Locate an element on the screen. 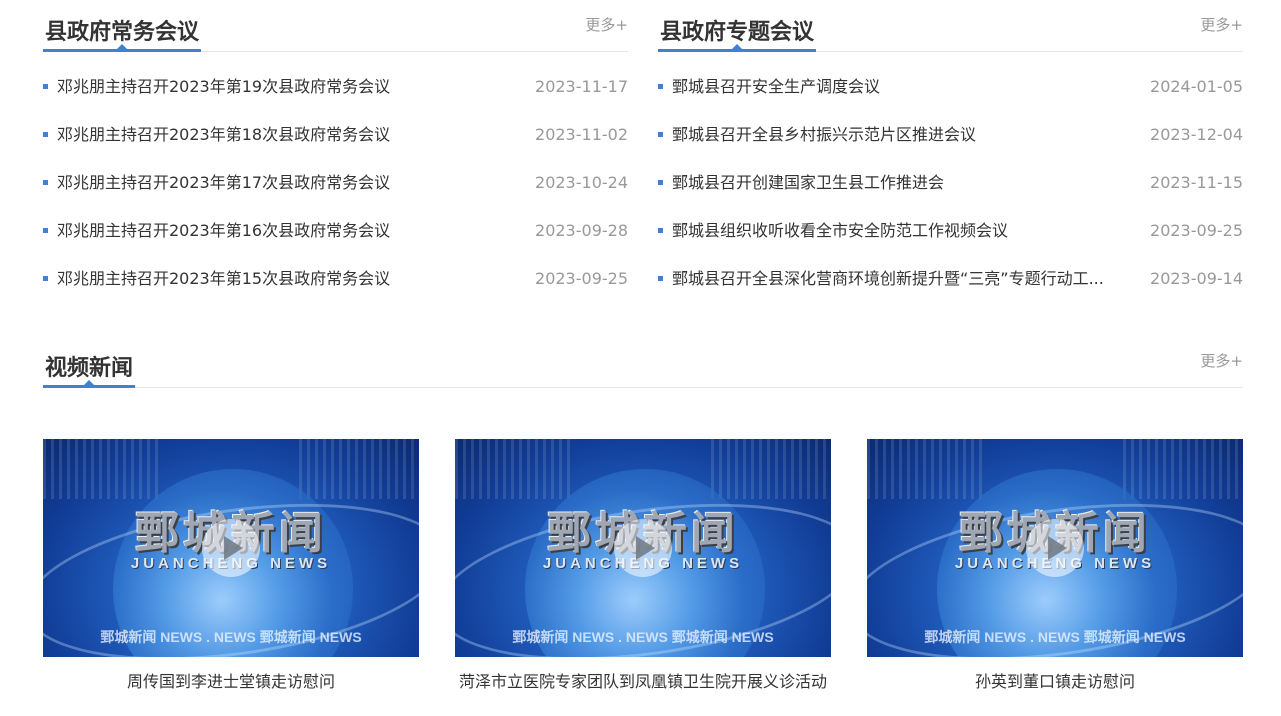 The width and height of the screenshot is (1281, 716). news-title-link: 邓兆朋主持召开2023年第15次县政府常务会议 is located at coordinates (282, 279).